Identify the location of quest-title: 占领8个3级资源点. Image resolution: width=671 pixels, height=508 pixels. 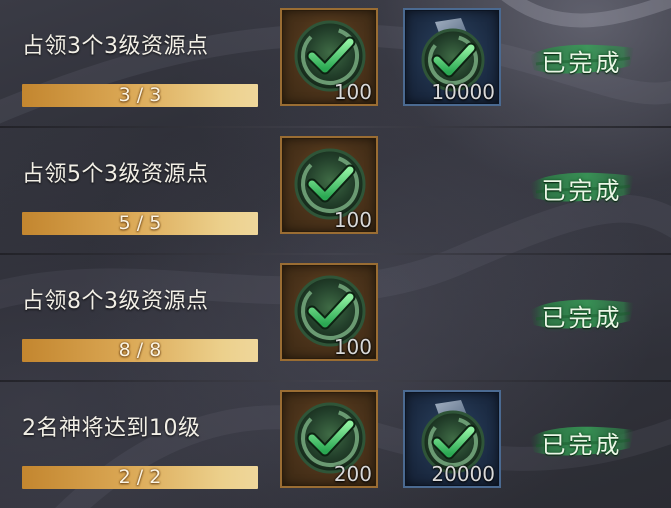
(115, 301).